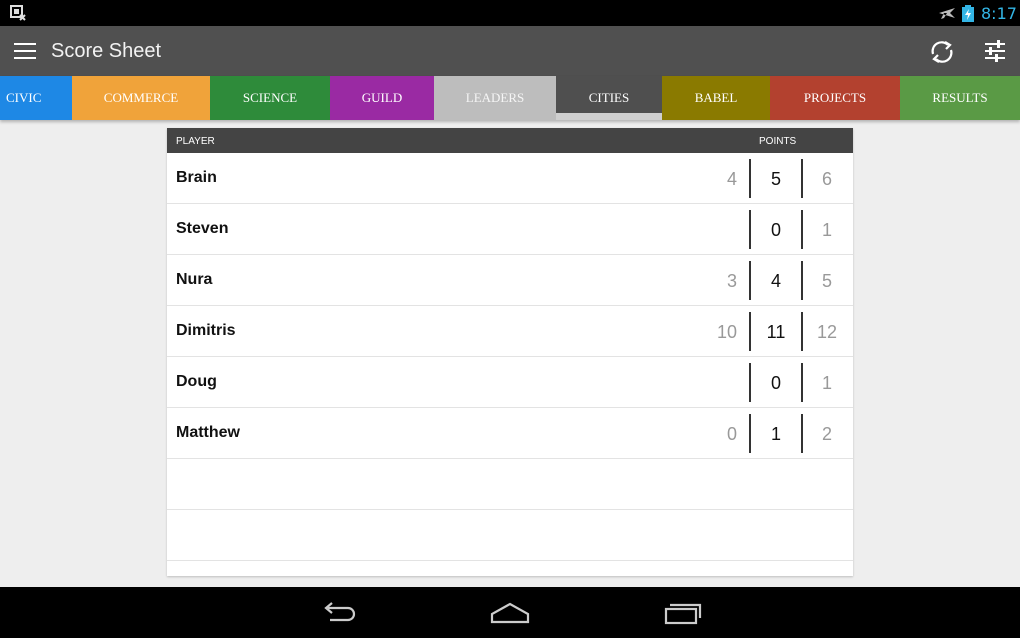 The height and width of the screenshot is (638, 1020). What do you see at coordinates (776, 179) in the screenshot?
I see `current-points: 5` at bounding box center [776, 179].